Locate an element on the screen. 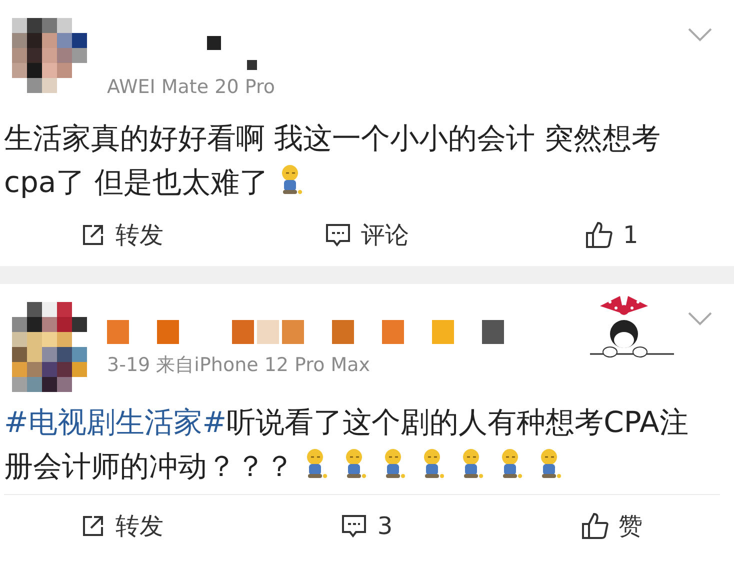 This screenshot has height=575, width=734. like-button: 1 is located at coordinates (611, 235).